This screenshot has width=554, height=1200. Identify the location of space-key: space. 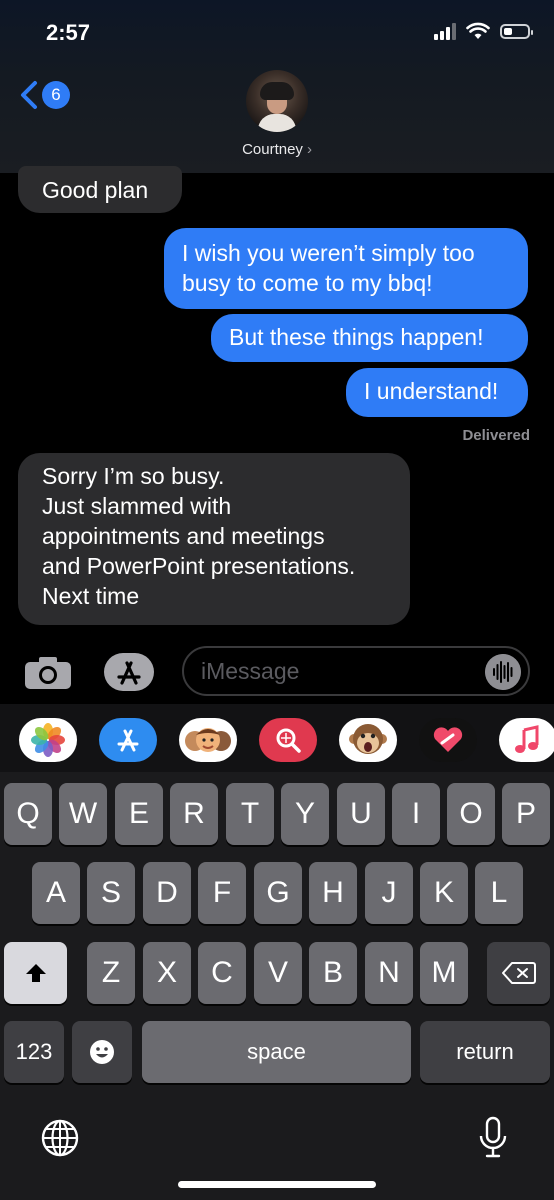
(276, 1052).